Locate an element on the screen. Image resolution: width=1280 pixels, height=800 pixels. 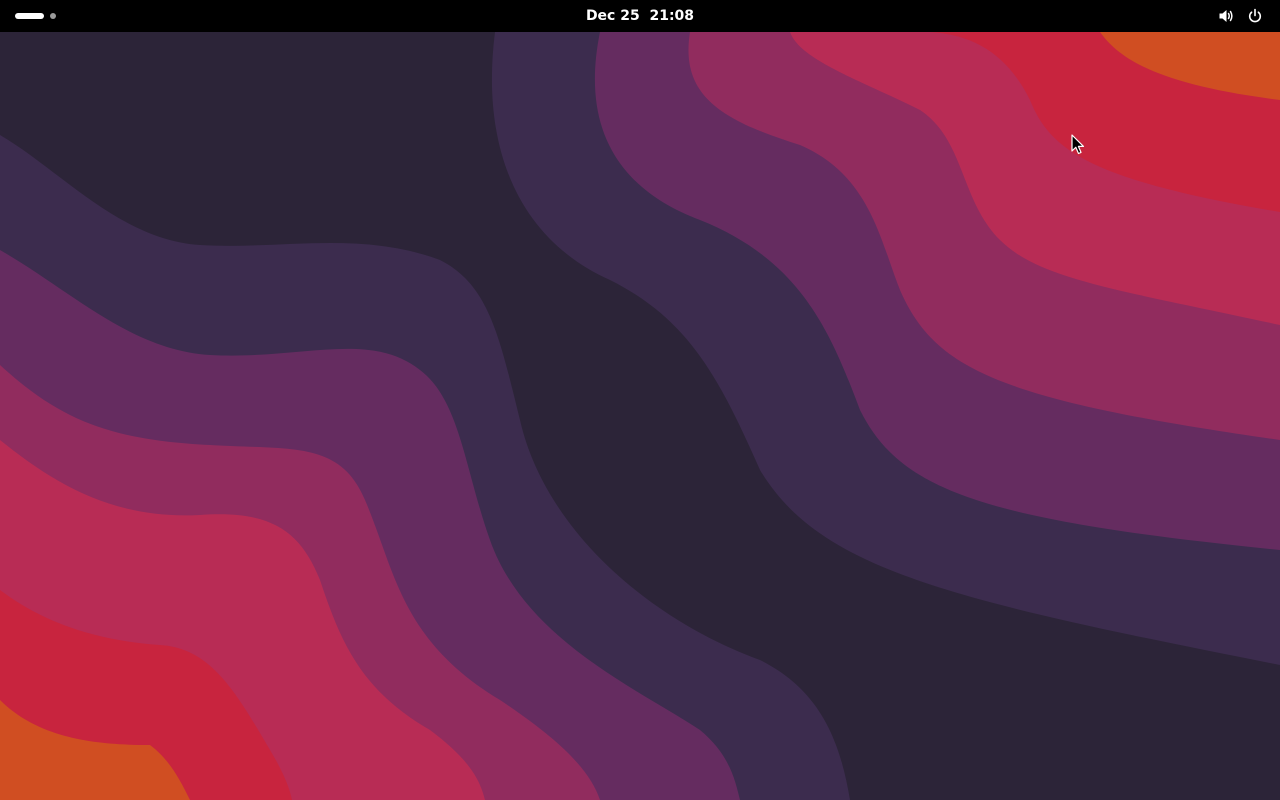
workspace-indicator-dot is located at coordinates (53, 16).